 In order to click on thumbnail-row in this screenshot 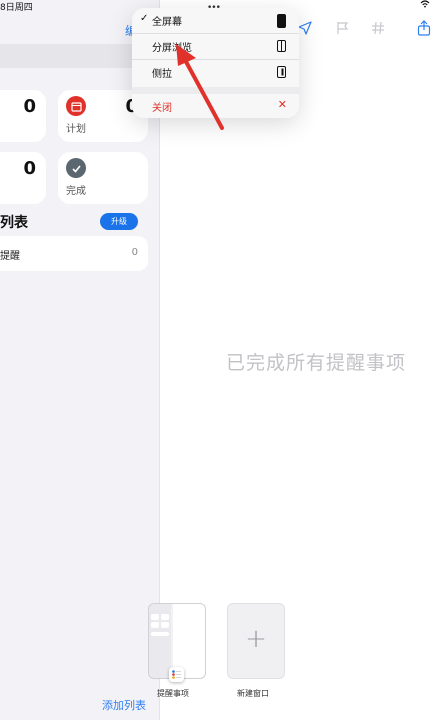, I will do `click(160, 634)`.